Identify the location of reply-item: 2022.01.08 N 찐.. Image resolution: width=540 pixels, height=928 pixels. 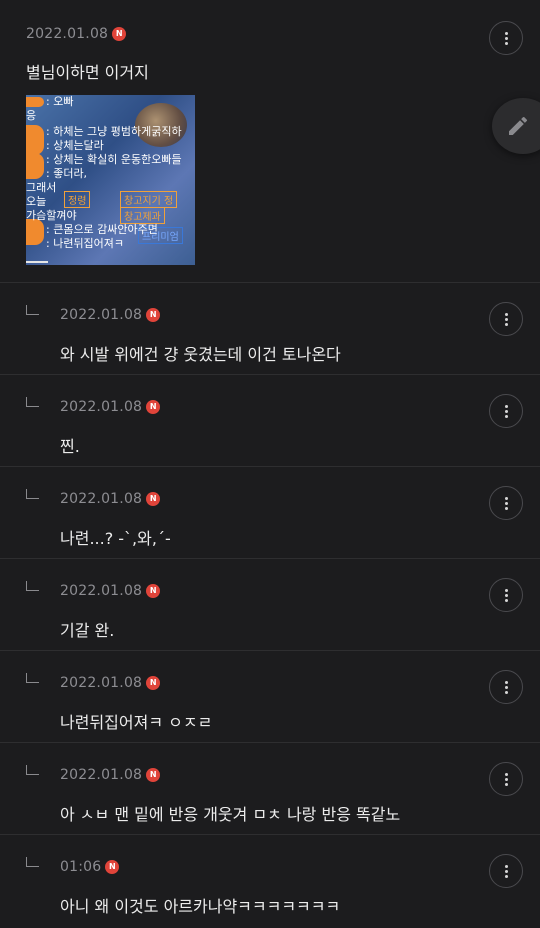
(270, 421).